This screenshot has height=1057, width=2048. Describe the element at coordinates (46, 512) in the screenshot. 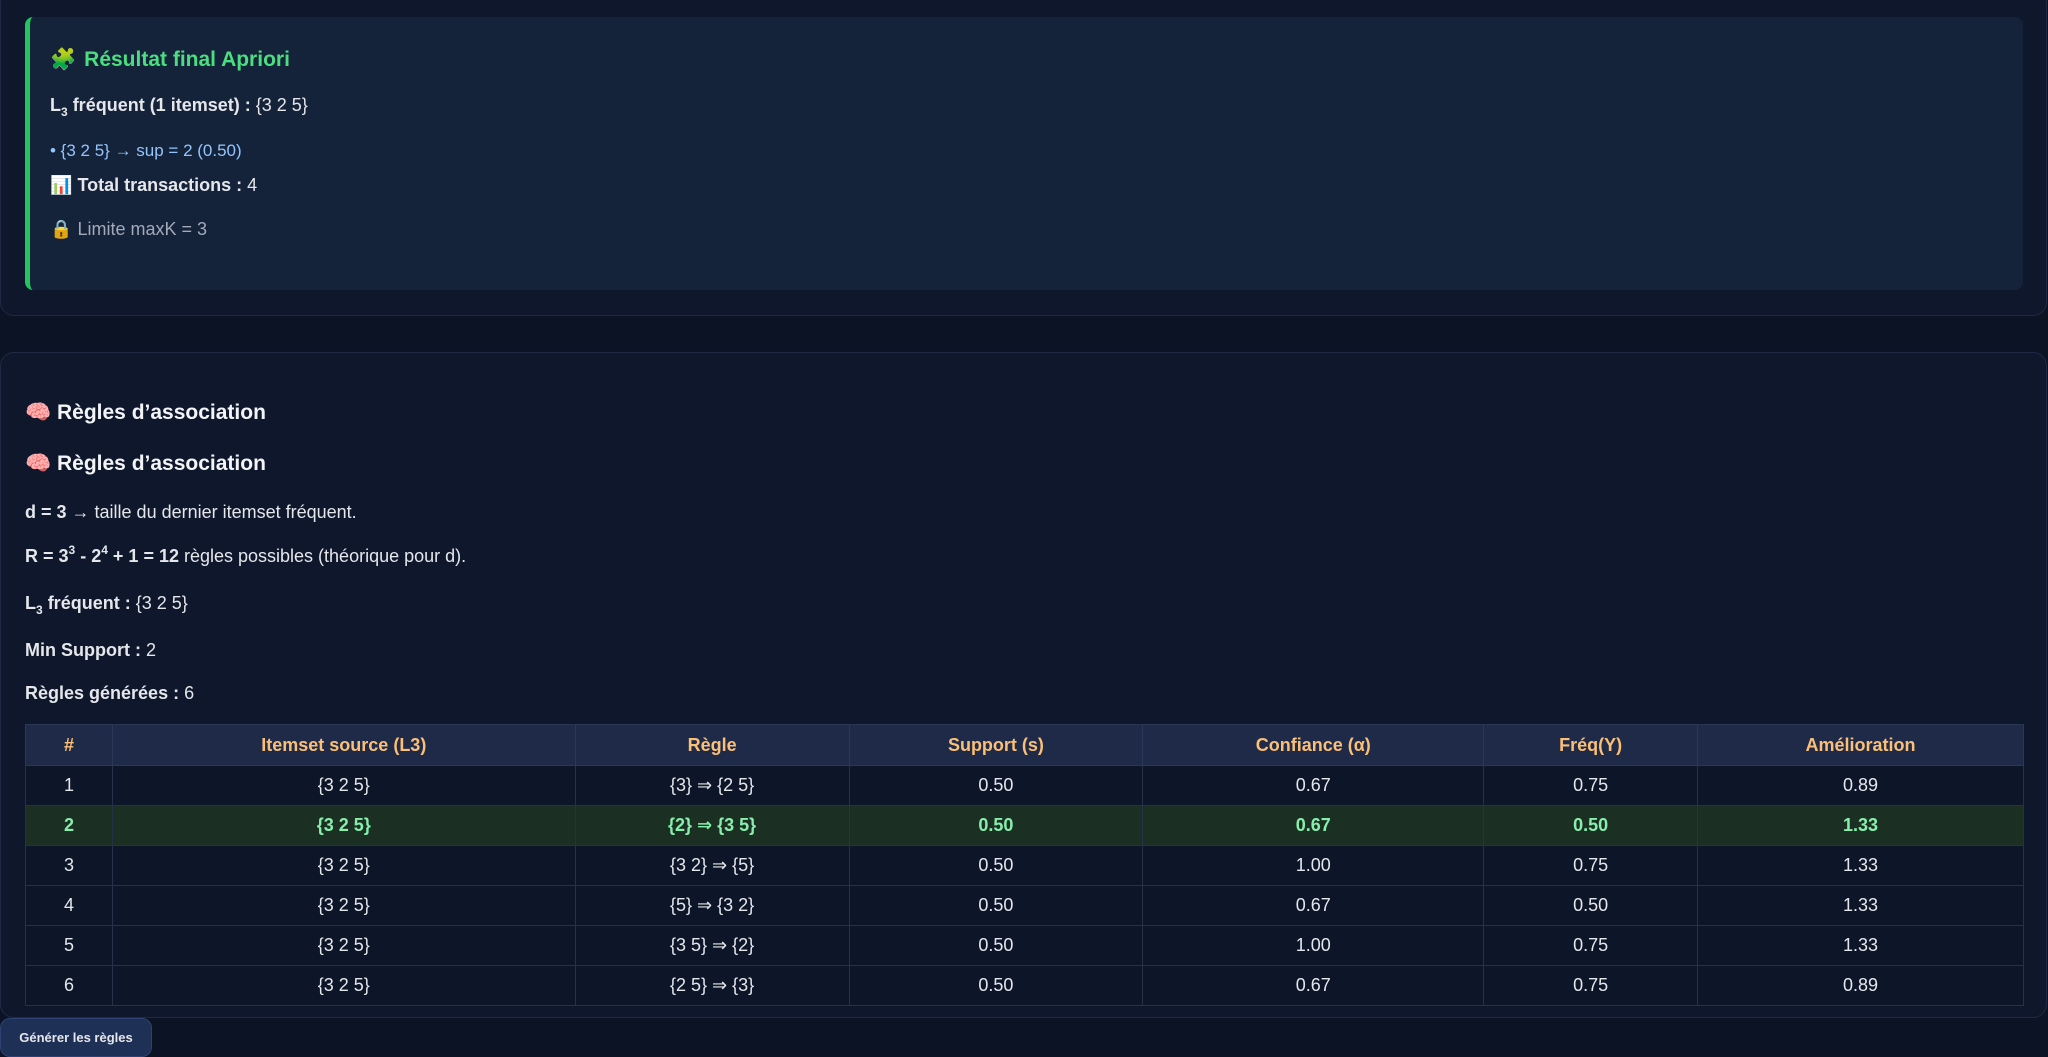

I see `d-label: d = 3` at that location.